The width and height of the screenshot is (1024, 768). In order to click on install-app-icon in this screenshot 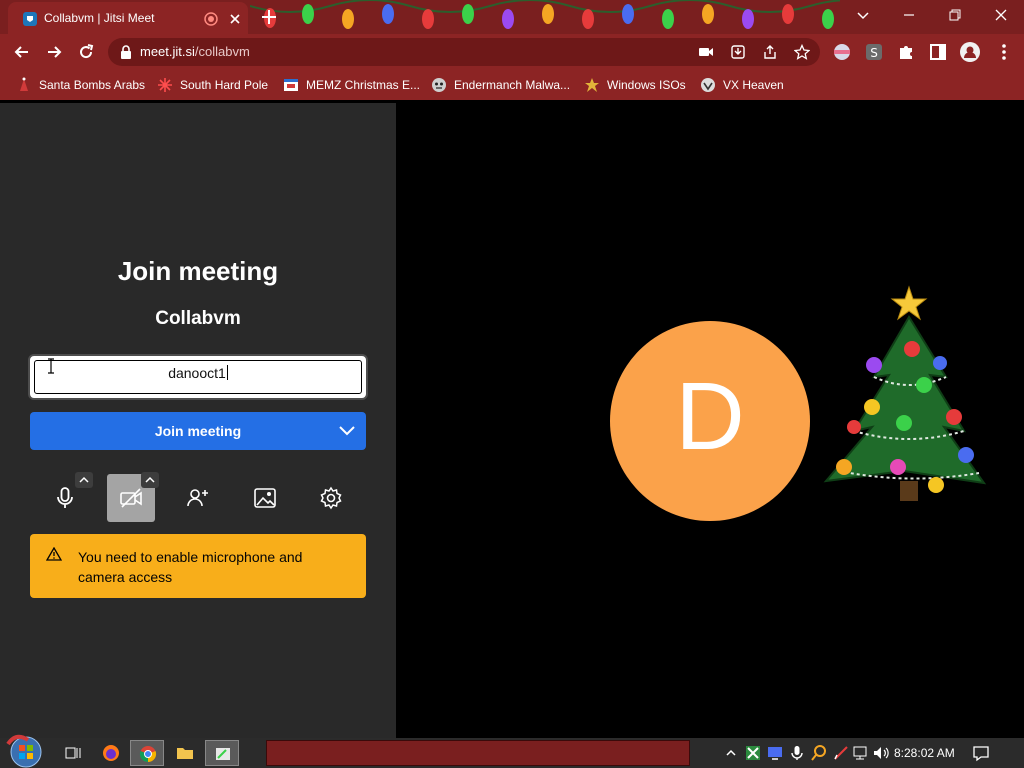, I will do `click(738, 52)`.